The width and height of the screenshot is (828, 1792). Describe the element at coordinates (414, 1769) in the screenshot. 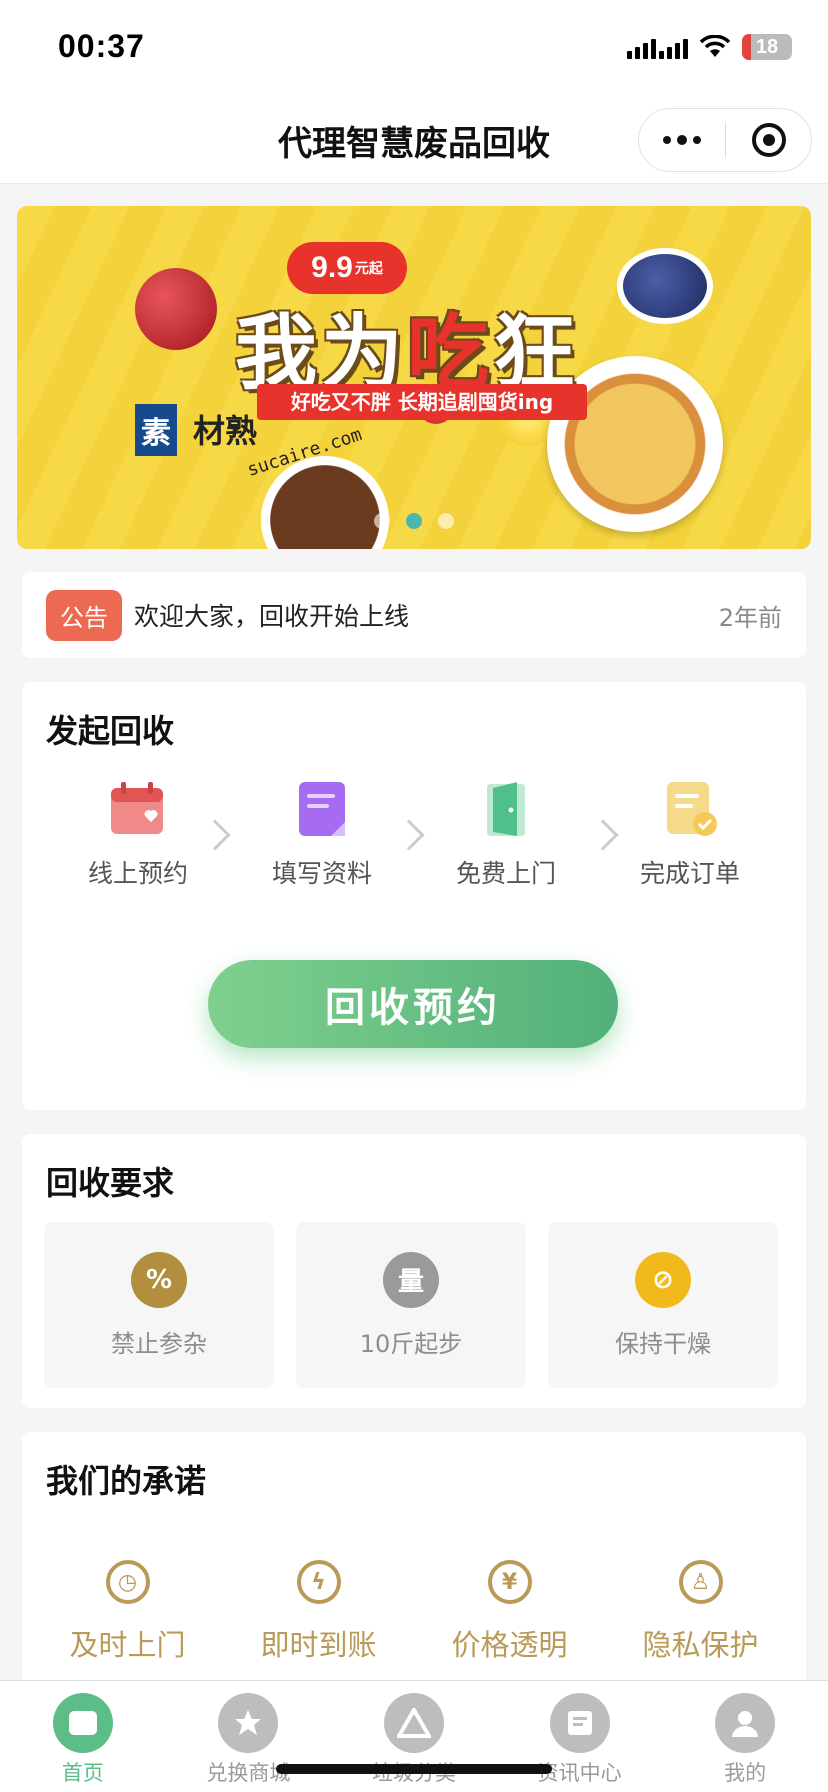

I see `home-indicator` at that location.